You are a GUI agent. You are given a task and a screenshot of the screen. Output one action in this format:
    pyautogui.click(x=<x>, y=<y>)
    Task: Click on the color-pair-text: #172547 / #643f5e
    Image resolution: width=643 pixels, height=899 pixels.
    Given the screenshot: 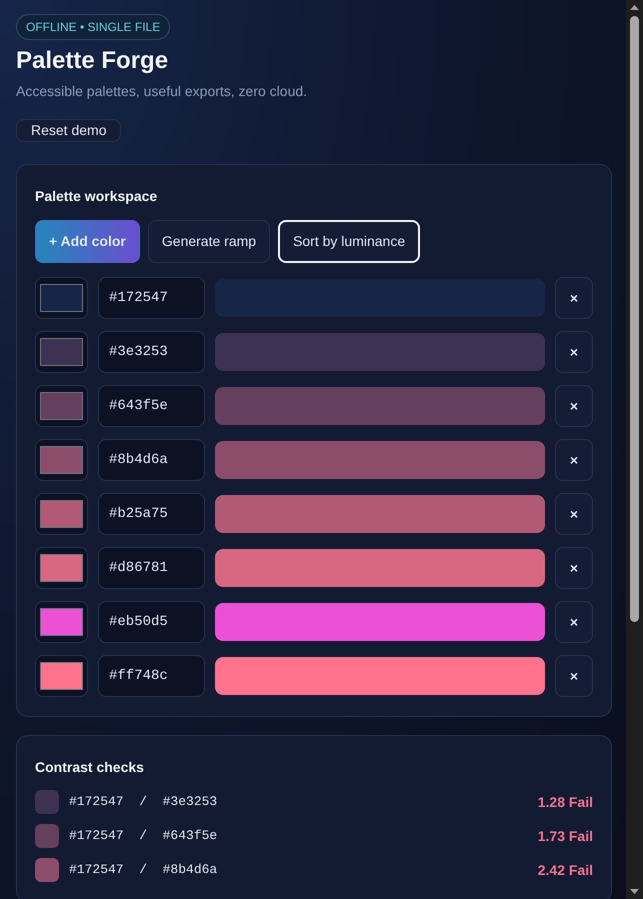 What is the action you would take?
    pyautogui.click(x=143, y=836)
    